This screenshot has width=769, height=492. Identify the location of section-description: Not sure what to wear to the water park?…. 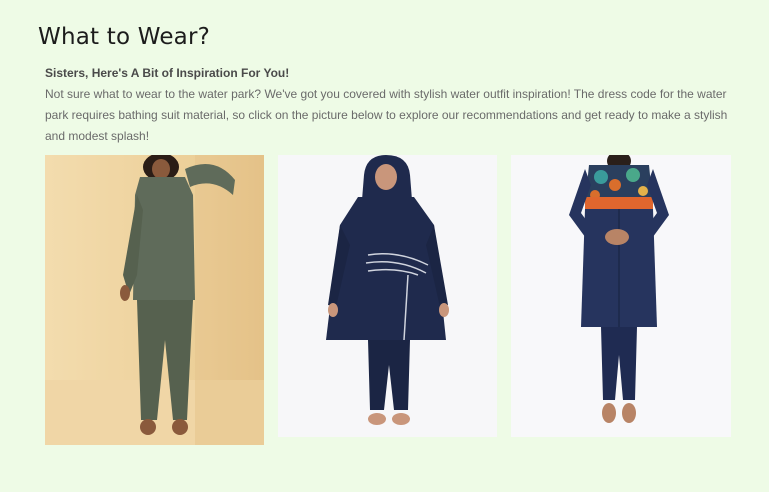
(386, 115).